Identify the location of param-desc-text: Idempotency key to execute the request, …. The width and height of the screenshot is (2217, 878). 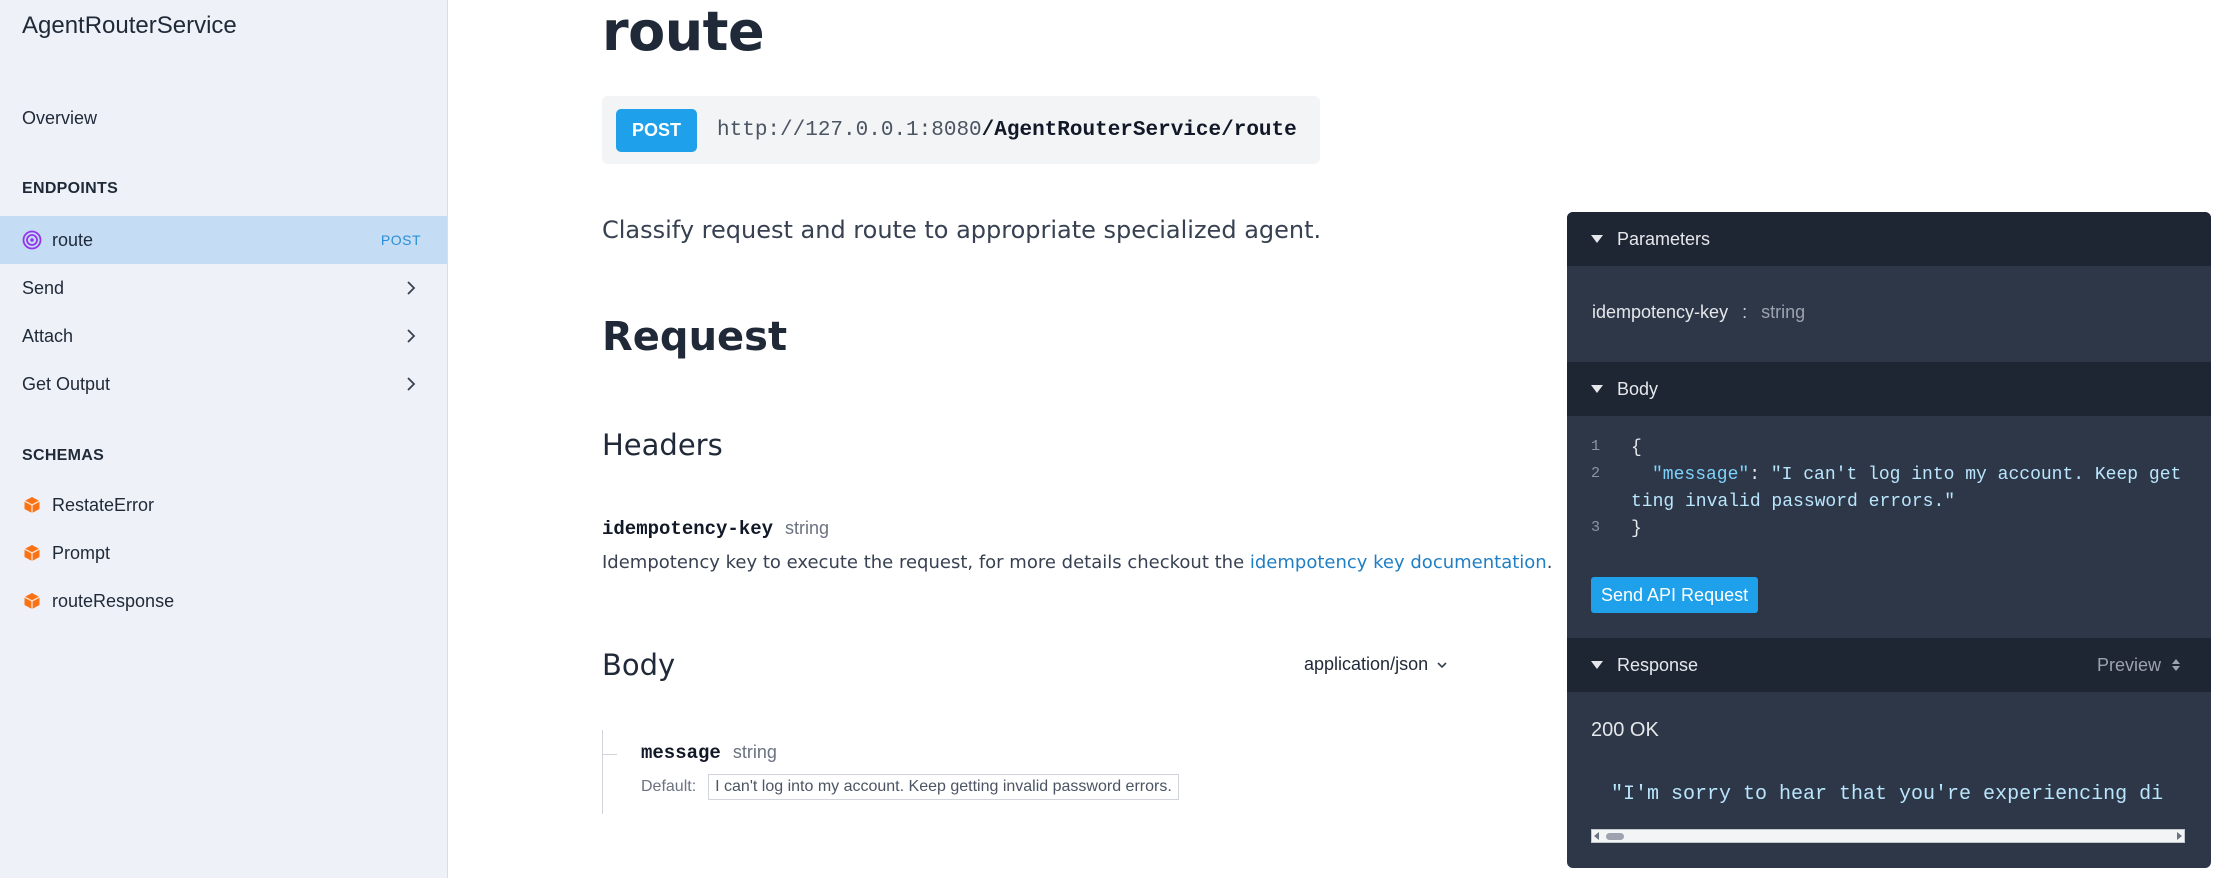
(926, 562).